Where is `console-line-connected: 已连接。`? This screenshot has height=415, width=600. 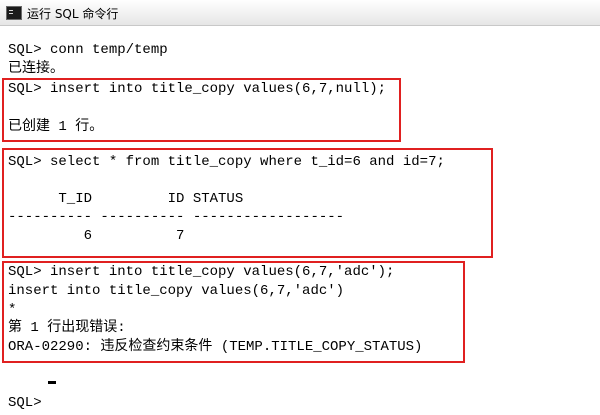 console-line-connected: 已连接。 is located at coordinates (36, 69).